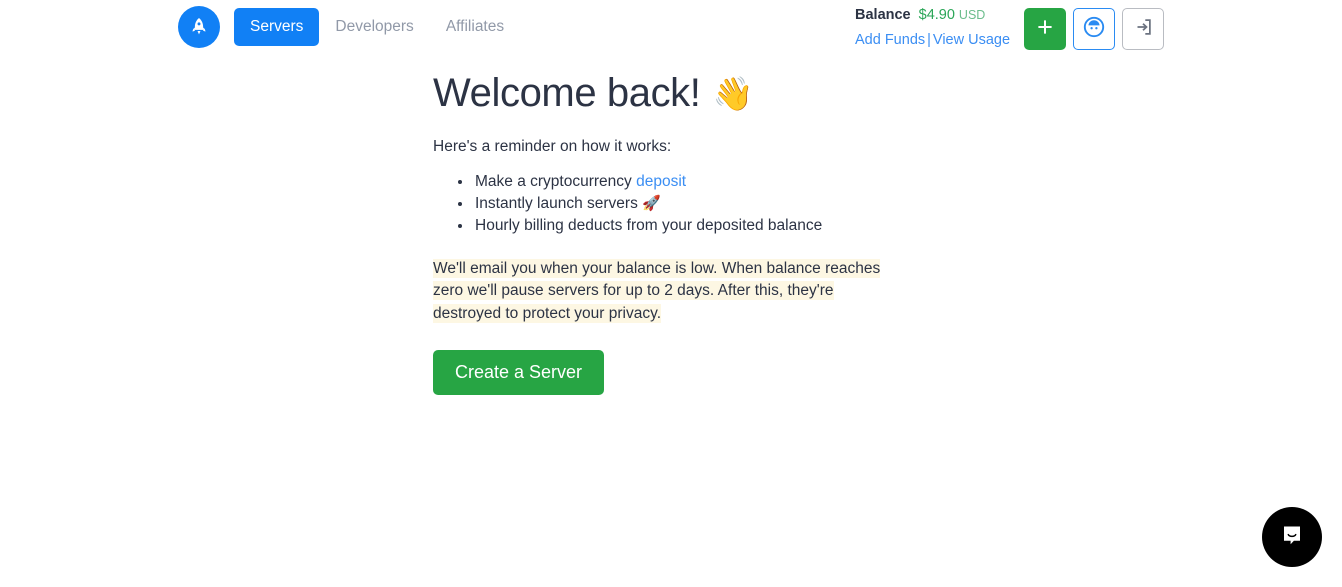 The height and width of the screenshot is (587, 1342). I want to click on user-avatar-icon, so click(1094, 29).